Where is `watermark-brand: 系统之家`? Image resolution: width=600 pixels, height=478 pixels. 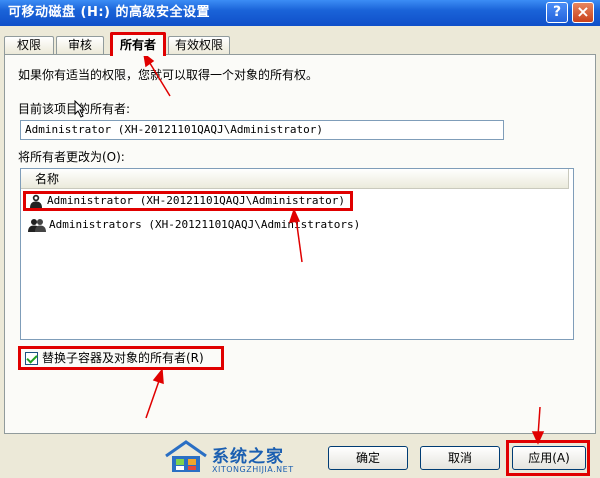 watermark-brand: 系统之家 is located at coordinates (248, 457).